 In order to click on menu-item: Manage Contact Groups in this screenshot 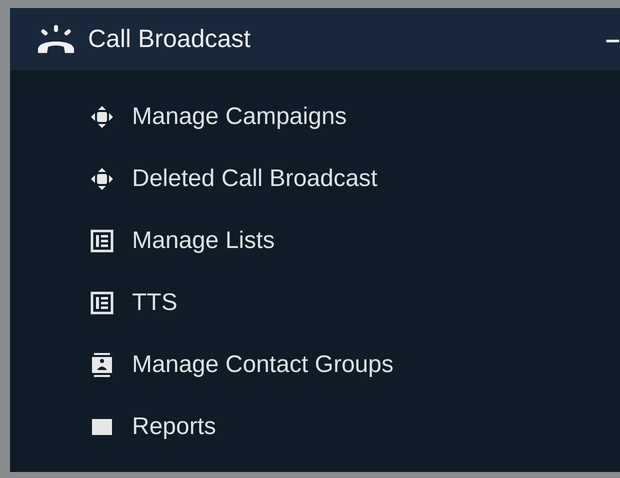, I will do `click(355, 365)`.